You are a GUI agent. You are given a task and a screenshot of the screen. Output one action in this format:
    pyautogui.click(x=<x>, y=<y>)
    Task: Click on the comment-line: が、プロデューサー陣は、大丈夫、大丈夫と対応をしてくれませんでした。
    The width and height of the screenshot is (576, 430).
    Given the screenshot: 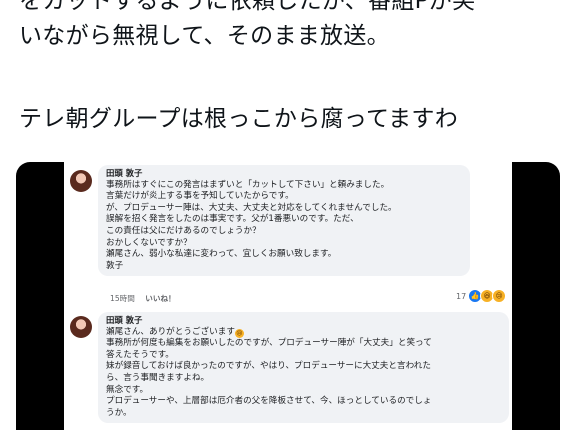 What is the action you would take?
    pyautogui.click(x=251, y=207)
    